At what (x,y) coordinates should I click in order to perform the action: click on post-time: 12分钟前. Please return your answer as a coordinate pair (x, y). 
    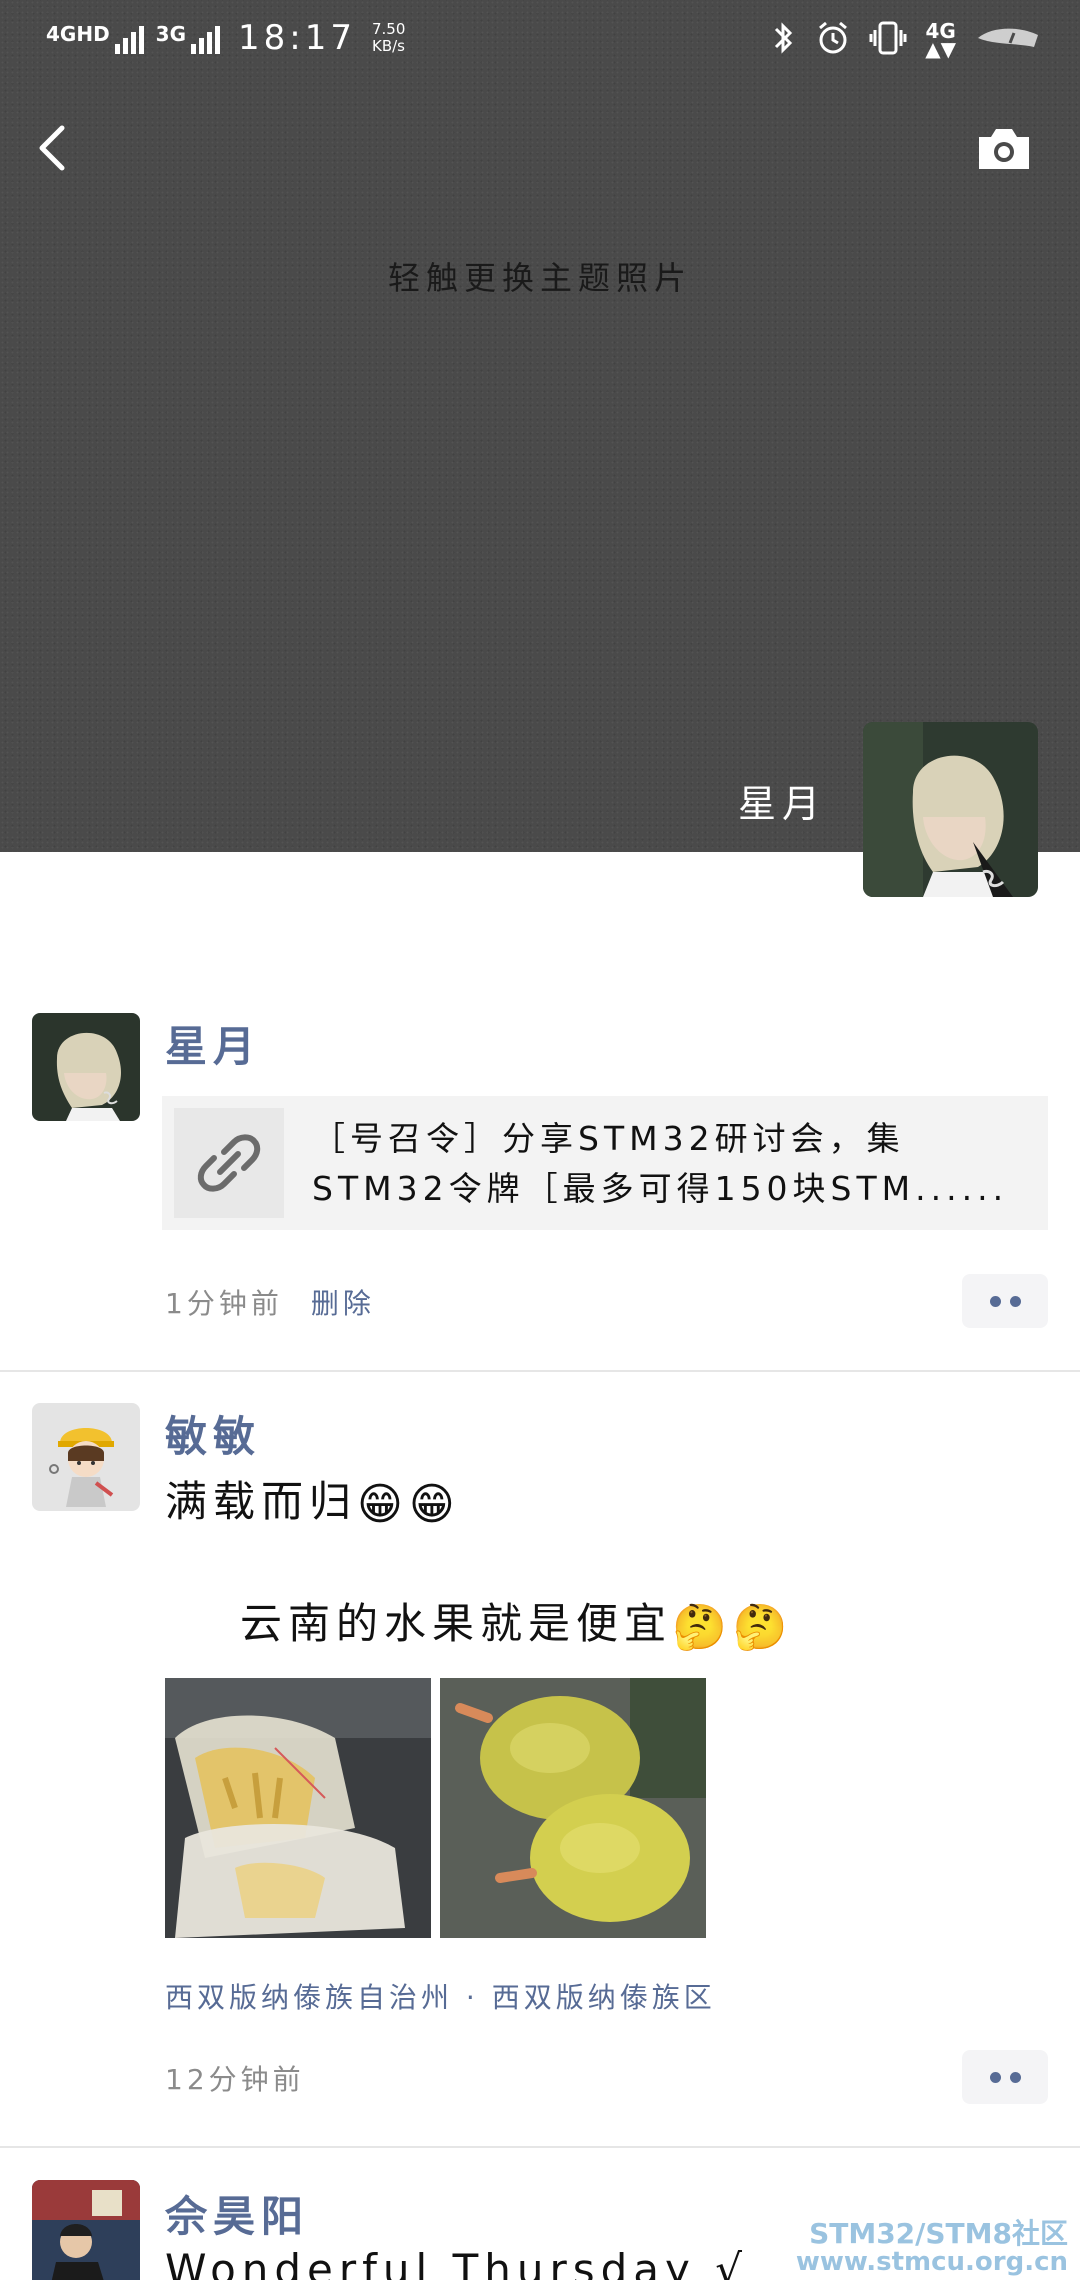
    Looking at the image, I should click on (235, 2079).